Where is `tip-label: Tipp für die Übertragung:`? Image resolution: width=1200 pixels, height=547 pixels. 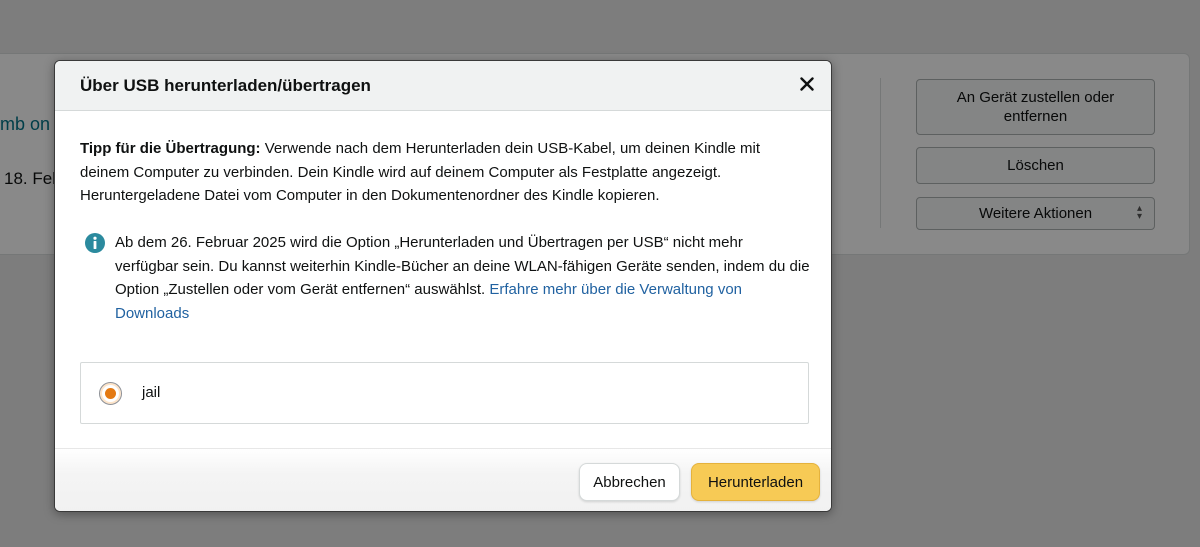
tip-label: Tipp für die Übertragung: is located at coordinates (170, 148).